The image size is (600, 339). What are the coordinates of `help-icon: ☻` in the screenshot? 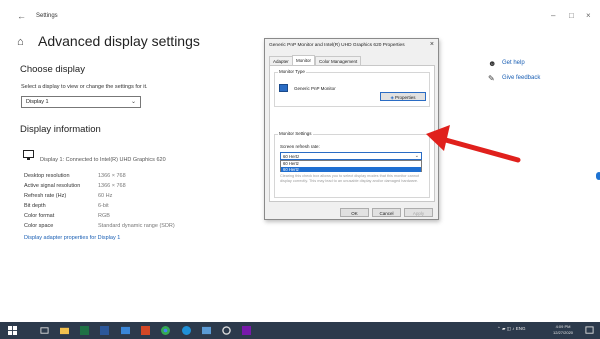 It's located at (492, 63).